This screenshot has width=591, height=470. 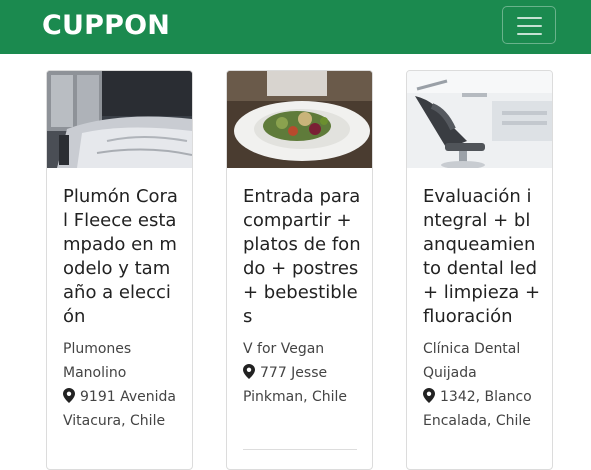 What do you see at coordinates (300, 449) in the screenshot?
I see `card-divider` at bounding box center [300, 449].